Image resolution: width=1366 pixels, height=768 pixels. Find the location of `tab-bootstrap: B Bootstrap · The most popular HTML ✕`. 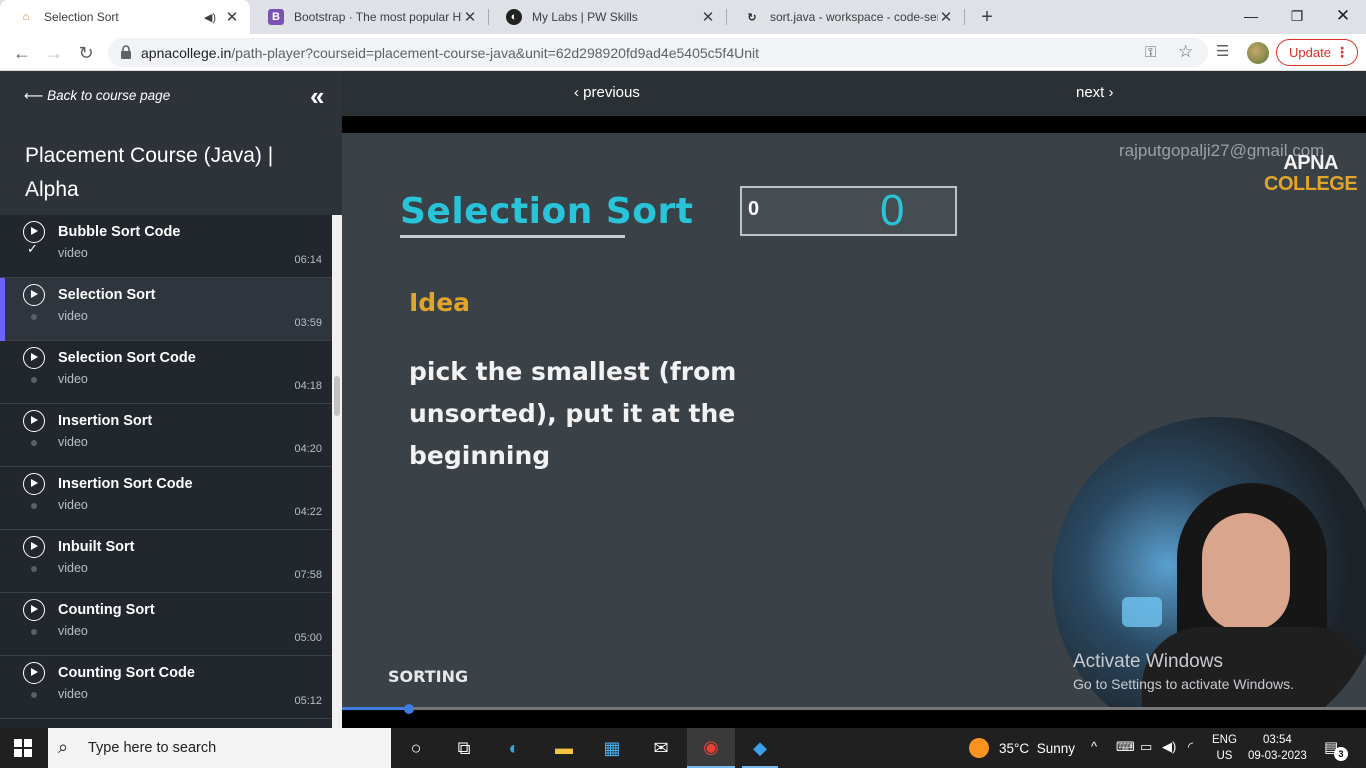

tab-bootstrap: B Bootstrap · The most popular HTML ✕ is located at coordinates (369, 17).